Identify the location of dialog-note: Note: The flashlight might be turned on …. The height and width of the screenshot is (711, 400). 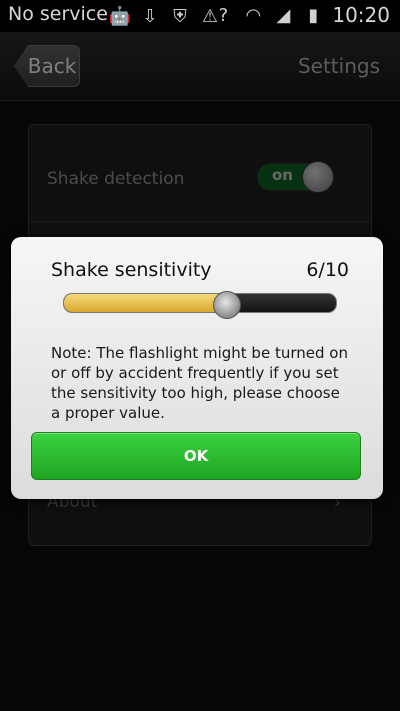
(199, 383).